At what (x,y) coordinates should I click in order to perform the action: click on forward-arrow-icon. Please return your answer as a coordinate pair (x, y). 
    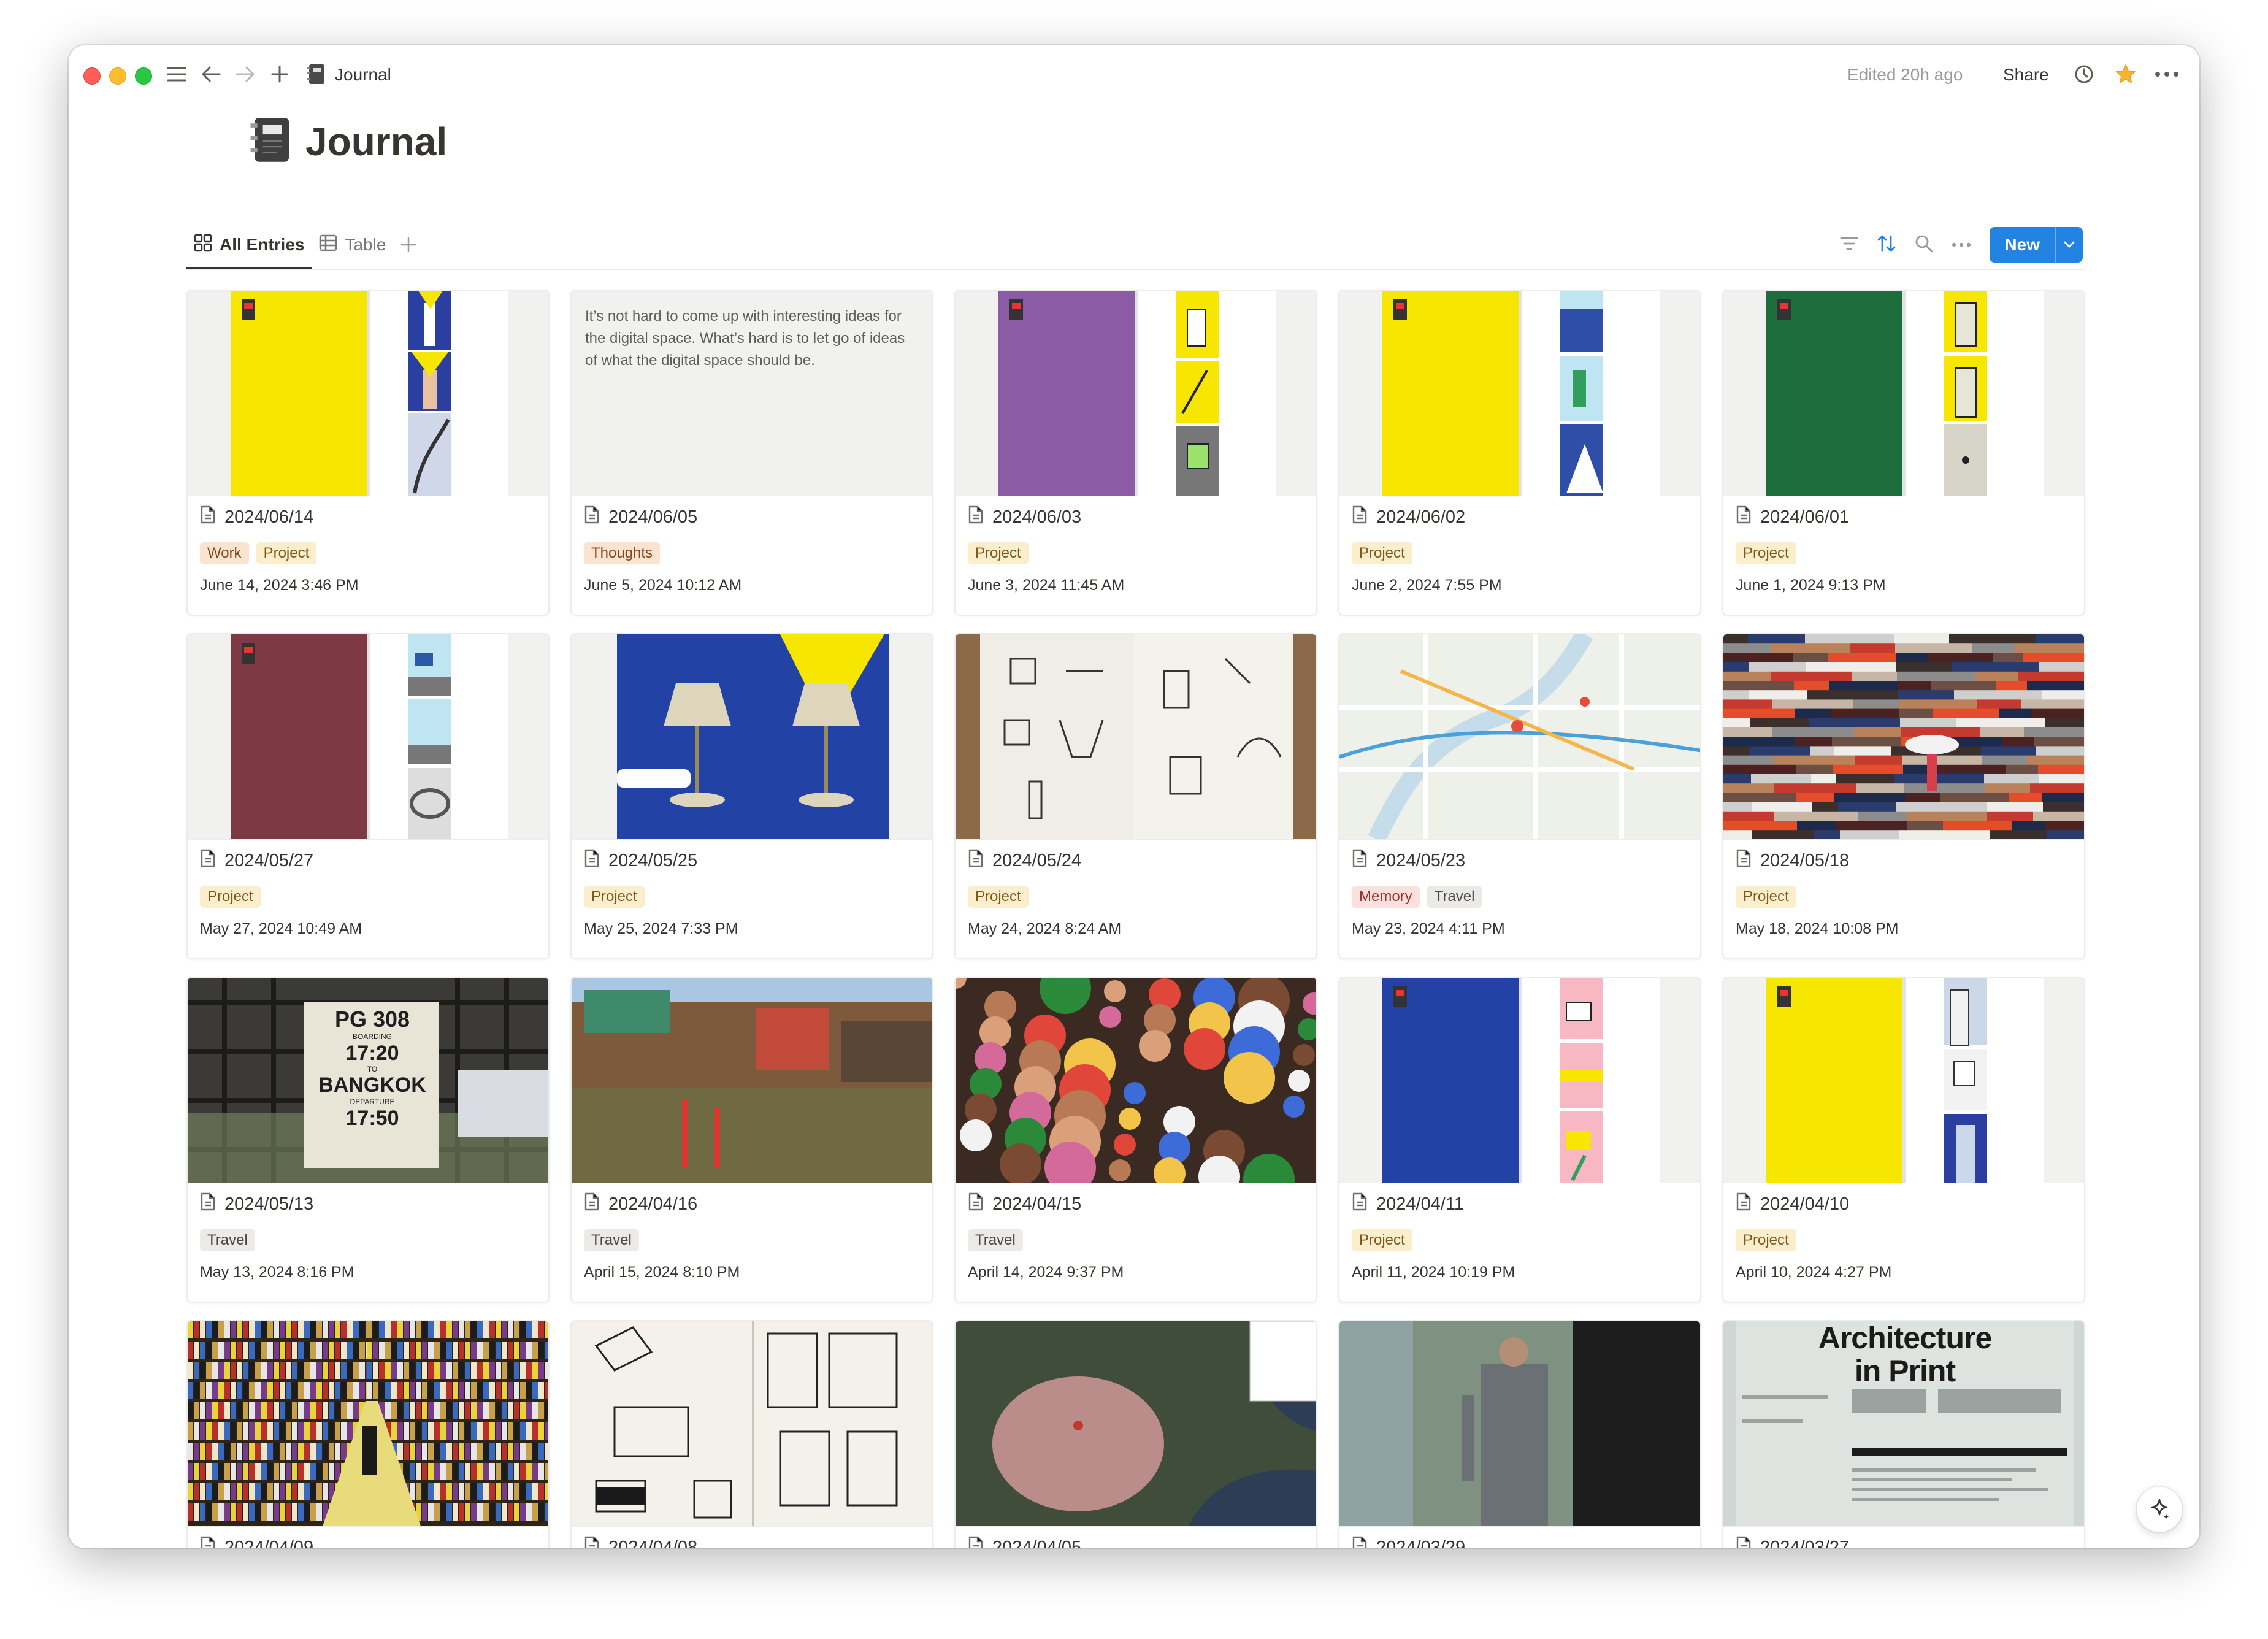
    Looking at the image, I should click on (245, 74).